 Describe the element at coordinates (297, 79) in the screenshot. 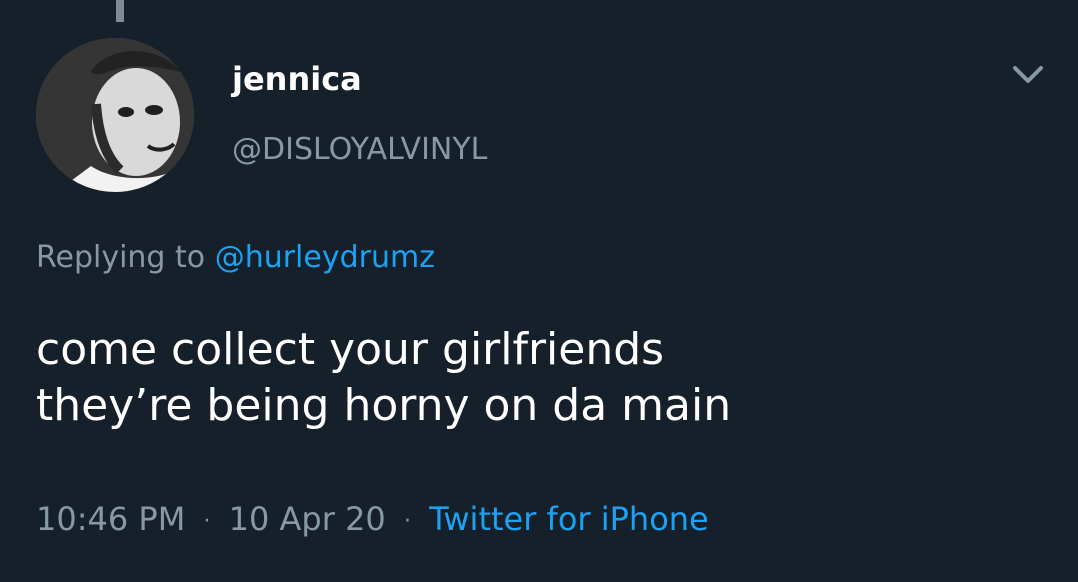

I see `author-display-name: jennica` at that location.